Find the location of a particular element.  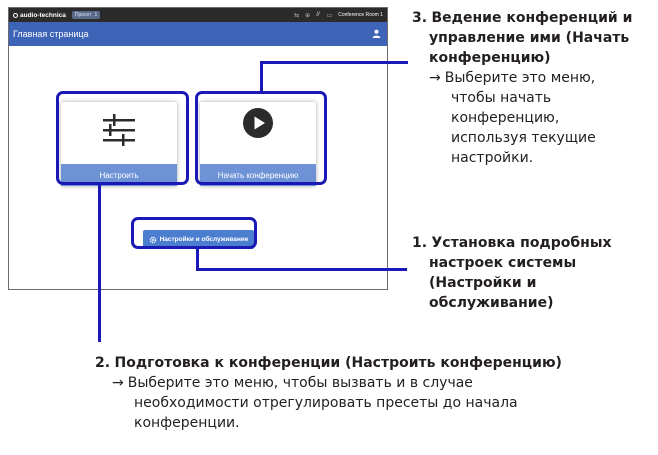

preset-indicator: Пресет 1 is located at coordinates (86, 15).